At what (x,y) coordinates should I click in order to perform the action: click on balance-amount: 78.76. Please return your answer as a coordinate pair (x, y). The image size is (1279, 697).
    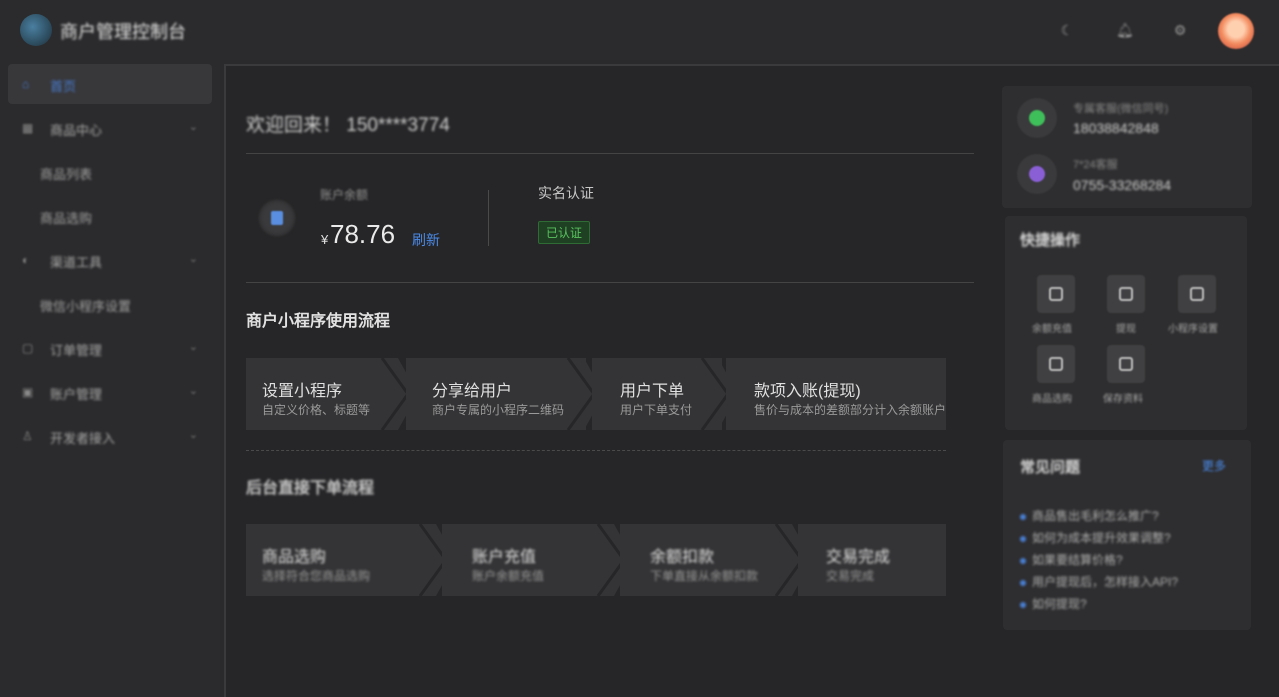
    Looking at the image, I should click on (363, 234).